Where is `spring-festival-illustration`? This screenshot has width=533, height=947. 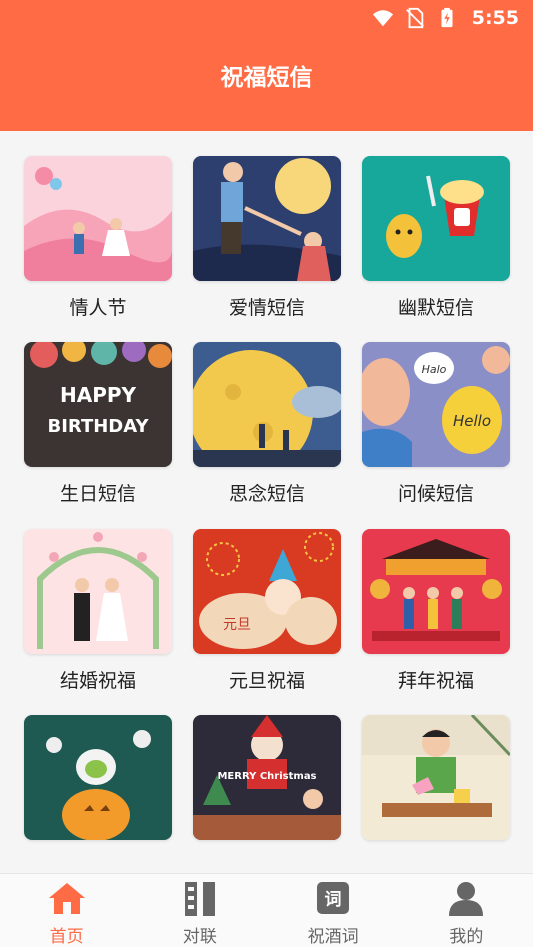 spring-festival-illustration is located at coordinates (436, 591).